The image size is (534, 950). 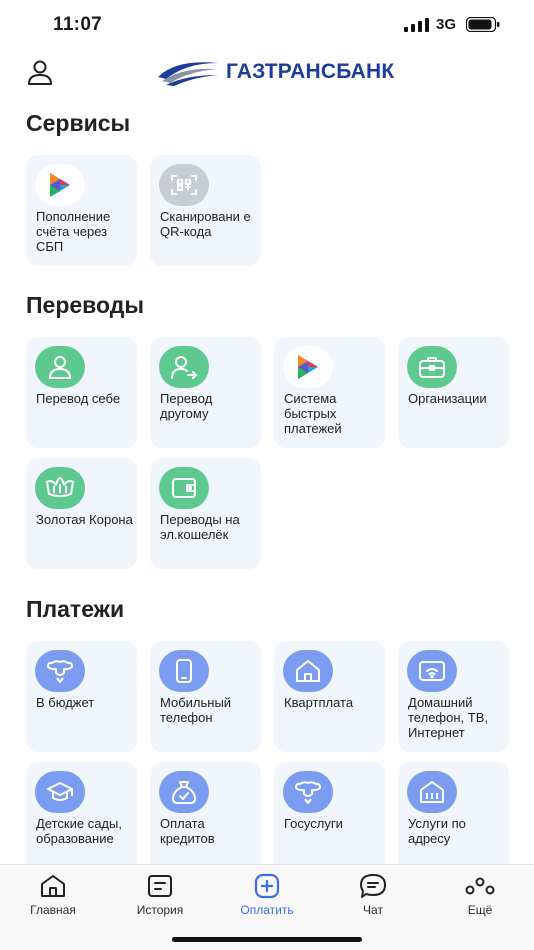 I want to click on status-bar: 11:07 3G, so click(x=267, y=25).